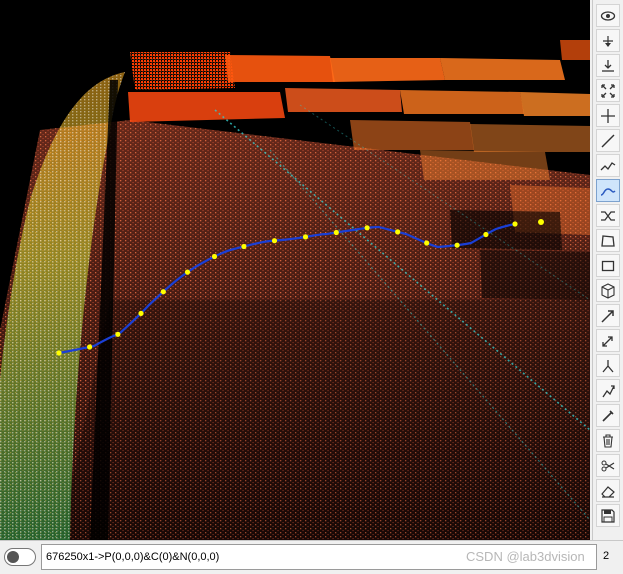  I want to click on rectangle-tool-button, so click(608, 265).